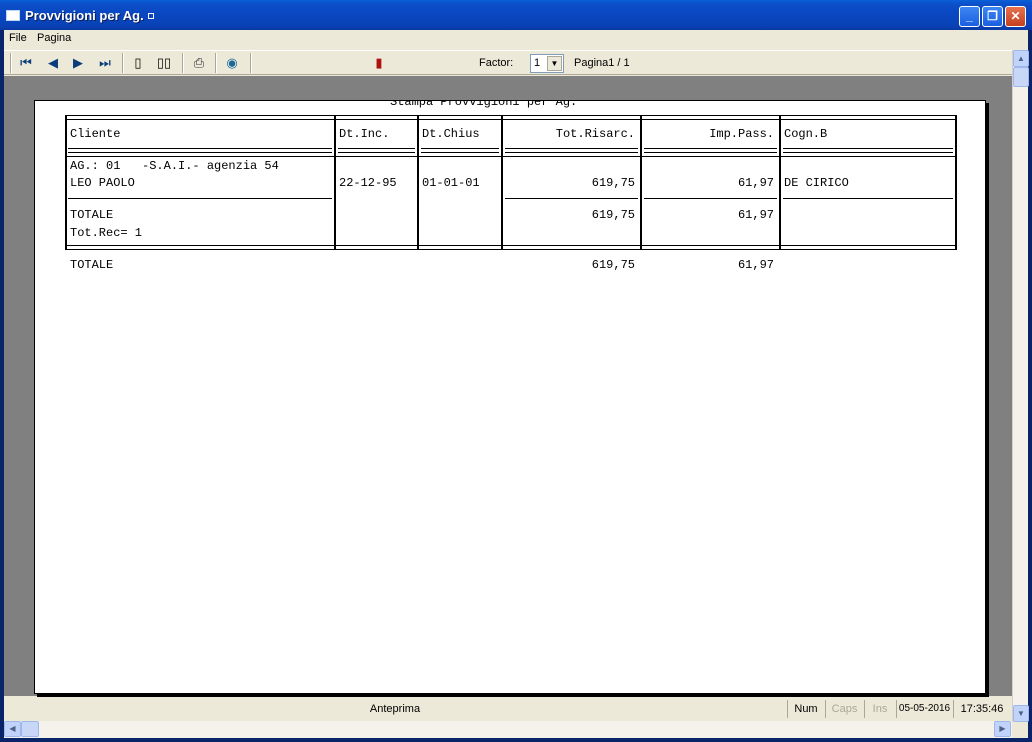 This screenshot has width=1032, height=742. I want to click on menu-pagina: Pagina, so click(54, 38).